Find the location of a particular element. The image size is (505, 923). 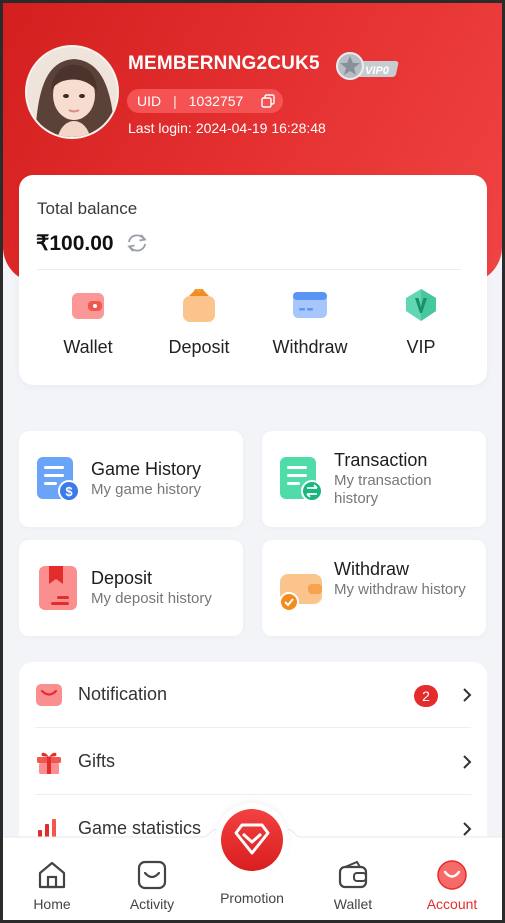

game-history-icon: $ is located at coordinates (58, 479).